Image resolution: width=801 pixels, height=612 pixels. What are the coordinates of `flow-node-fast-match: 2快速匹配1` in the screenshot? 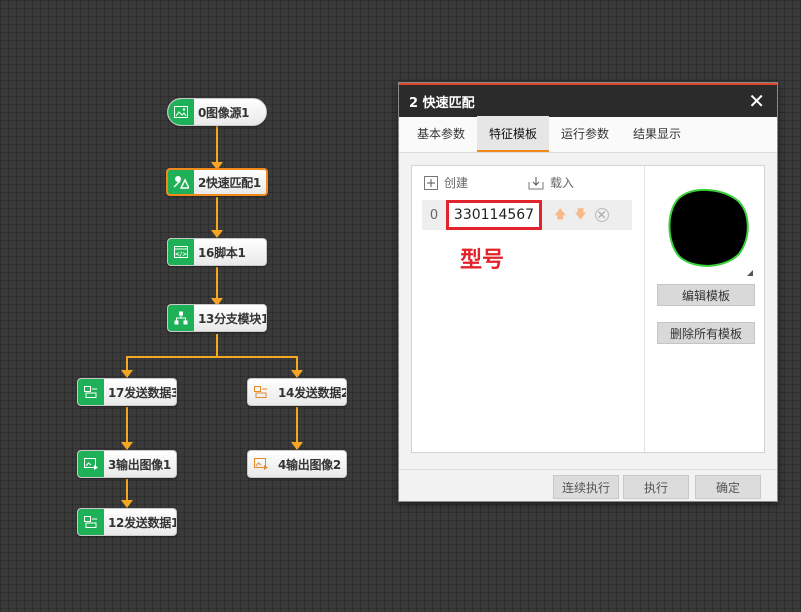 It's located at (217, 182).